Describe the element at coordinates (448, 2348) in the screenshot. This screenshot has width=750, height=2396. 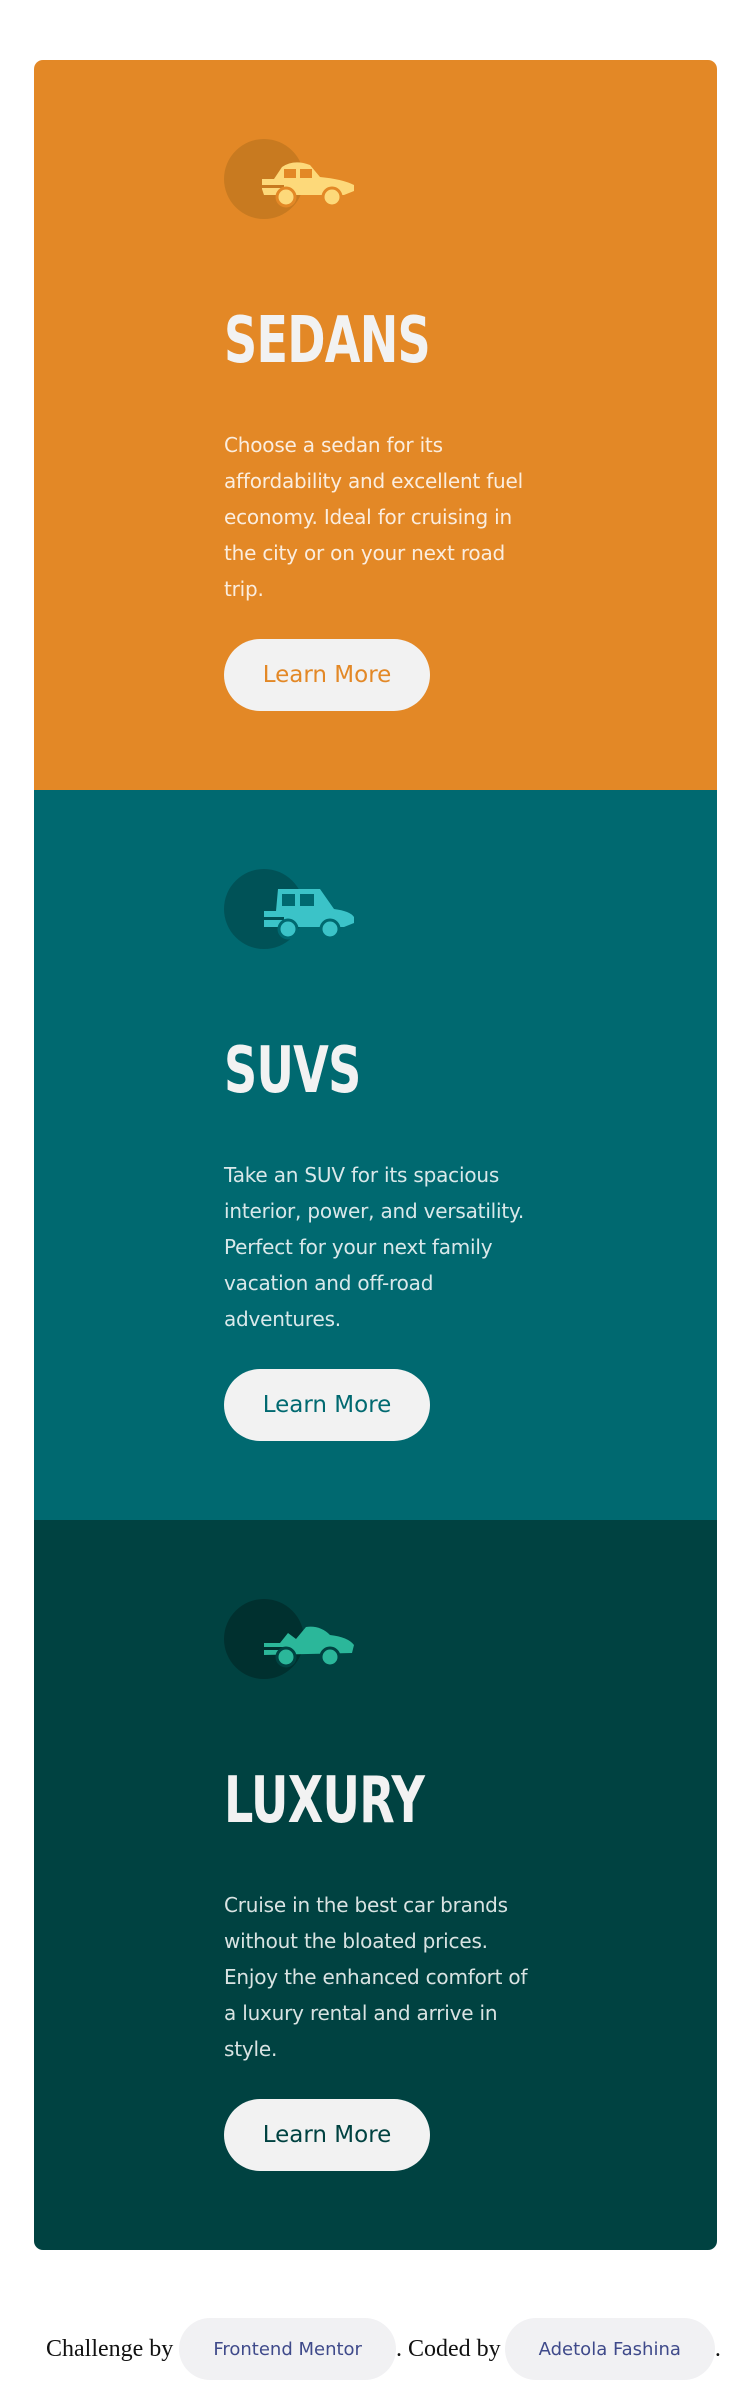
I see `coded-by-text: . Coded by` at that location.